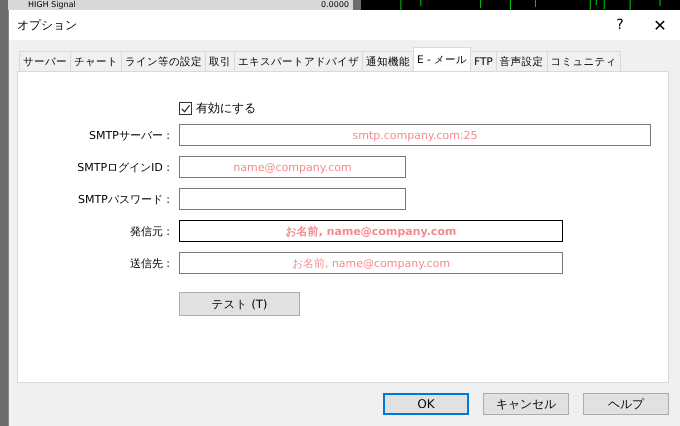 The height and width of the screenshot is (426, 680). Describe the element at coordinates (335, 5) in the screenshot. I see `list-row-value: 0.0000` at that location.